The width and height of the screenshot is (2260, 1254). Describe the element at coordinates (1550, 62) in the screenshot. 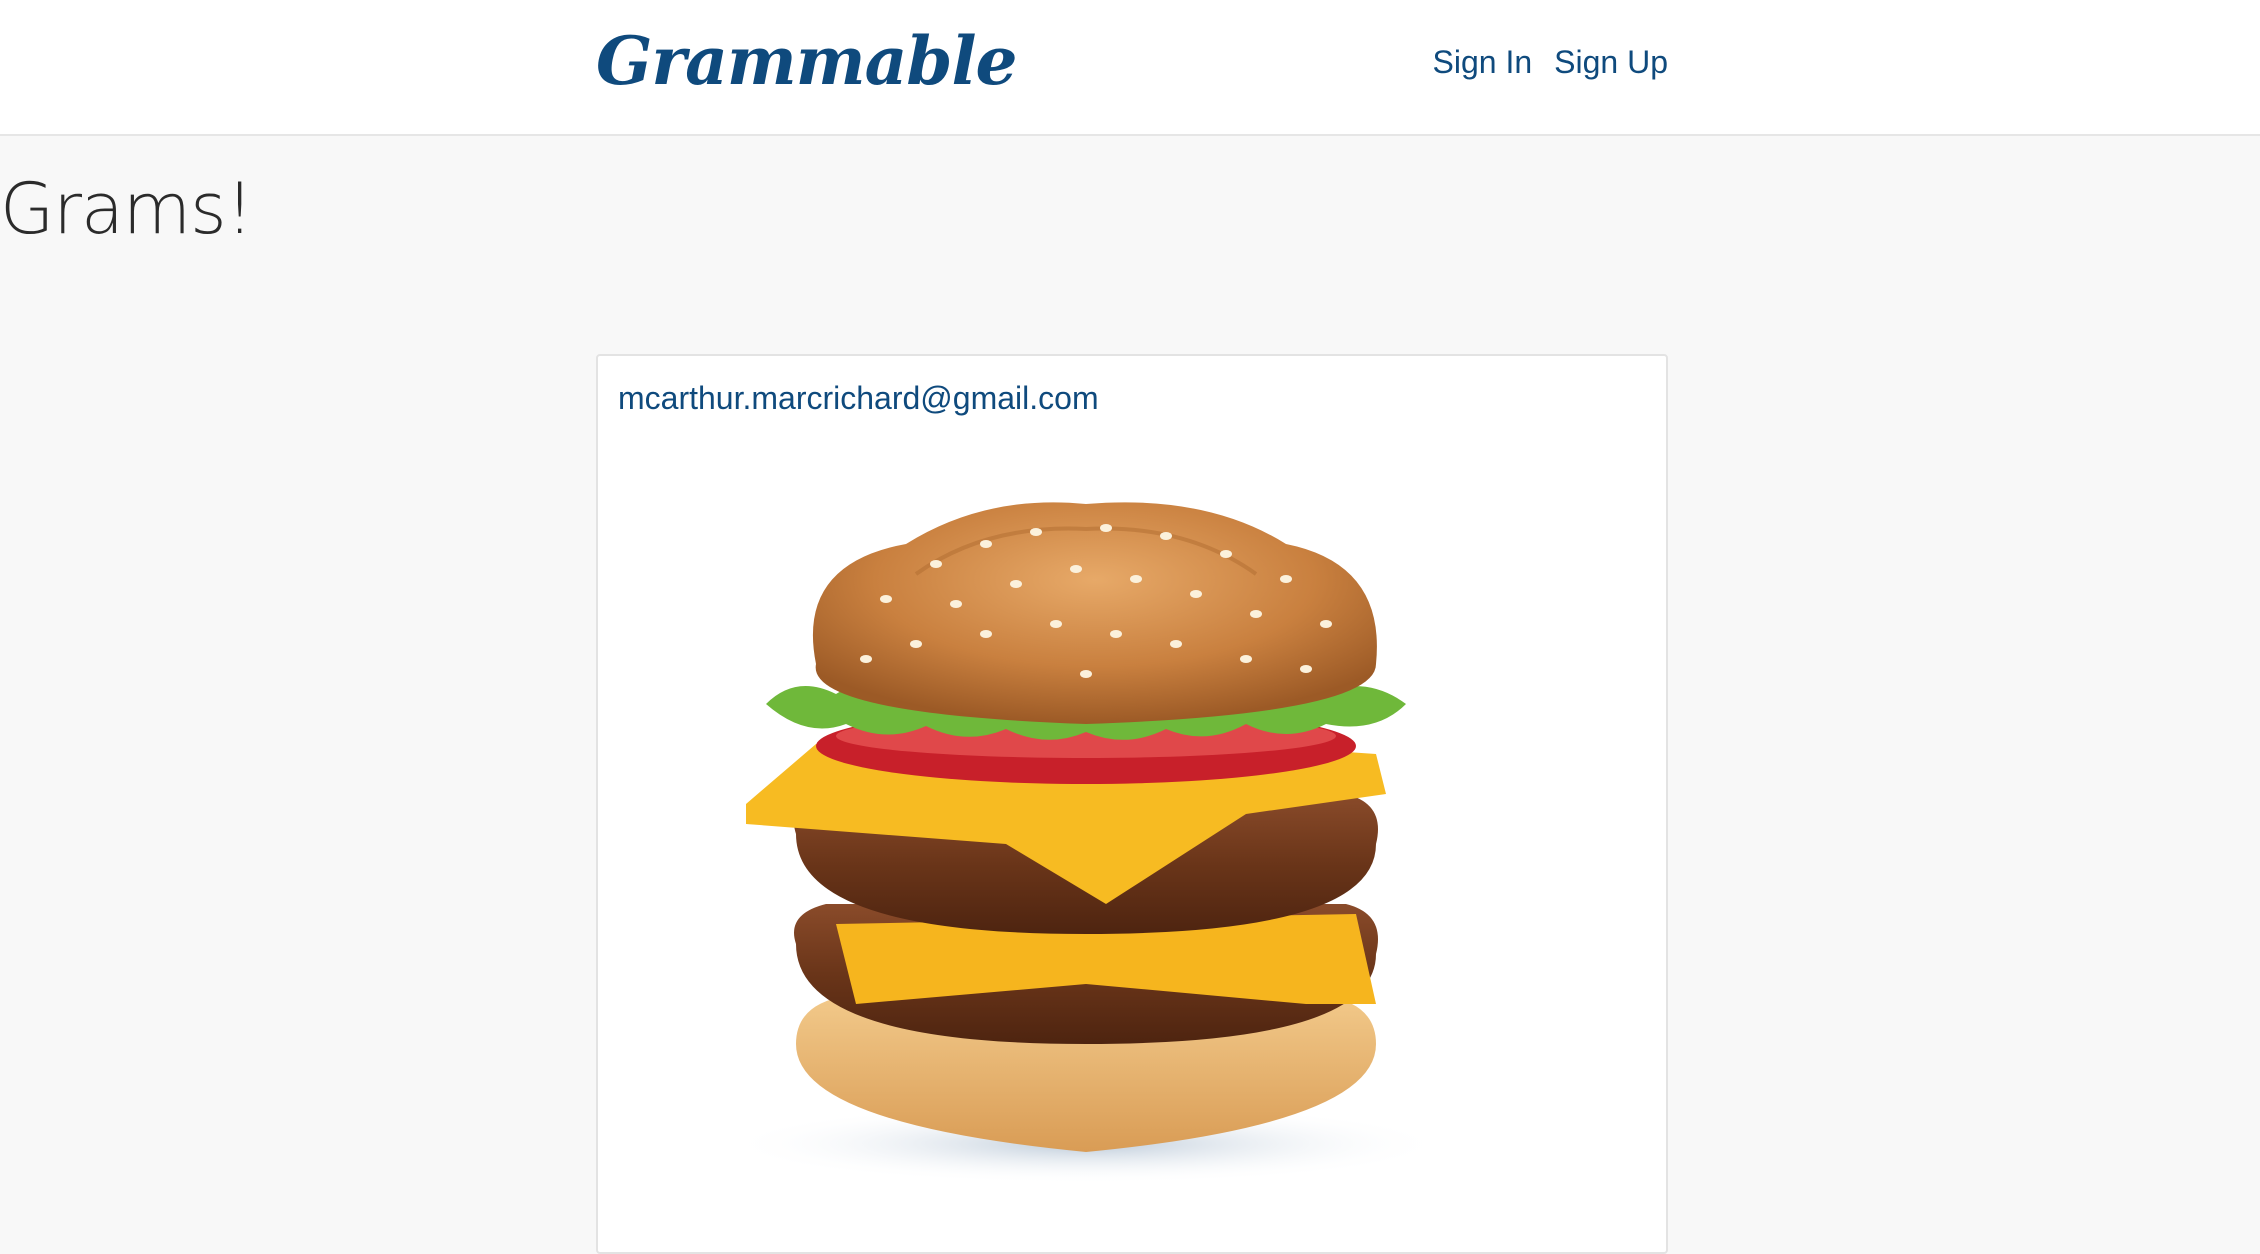

I see `nav-links: Sign In Sign Up` at that location.